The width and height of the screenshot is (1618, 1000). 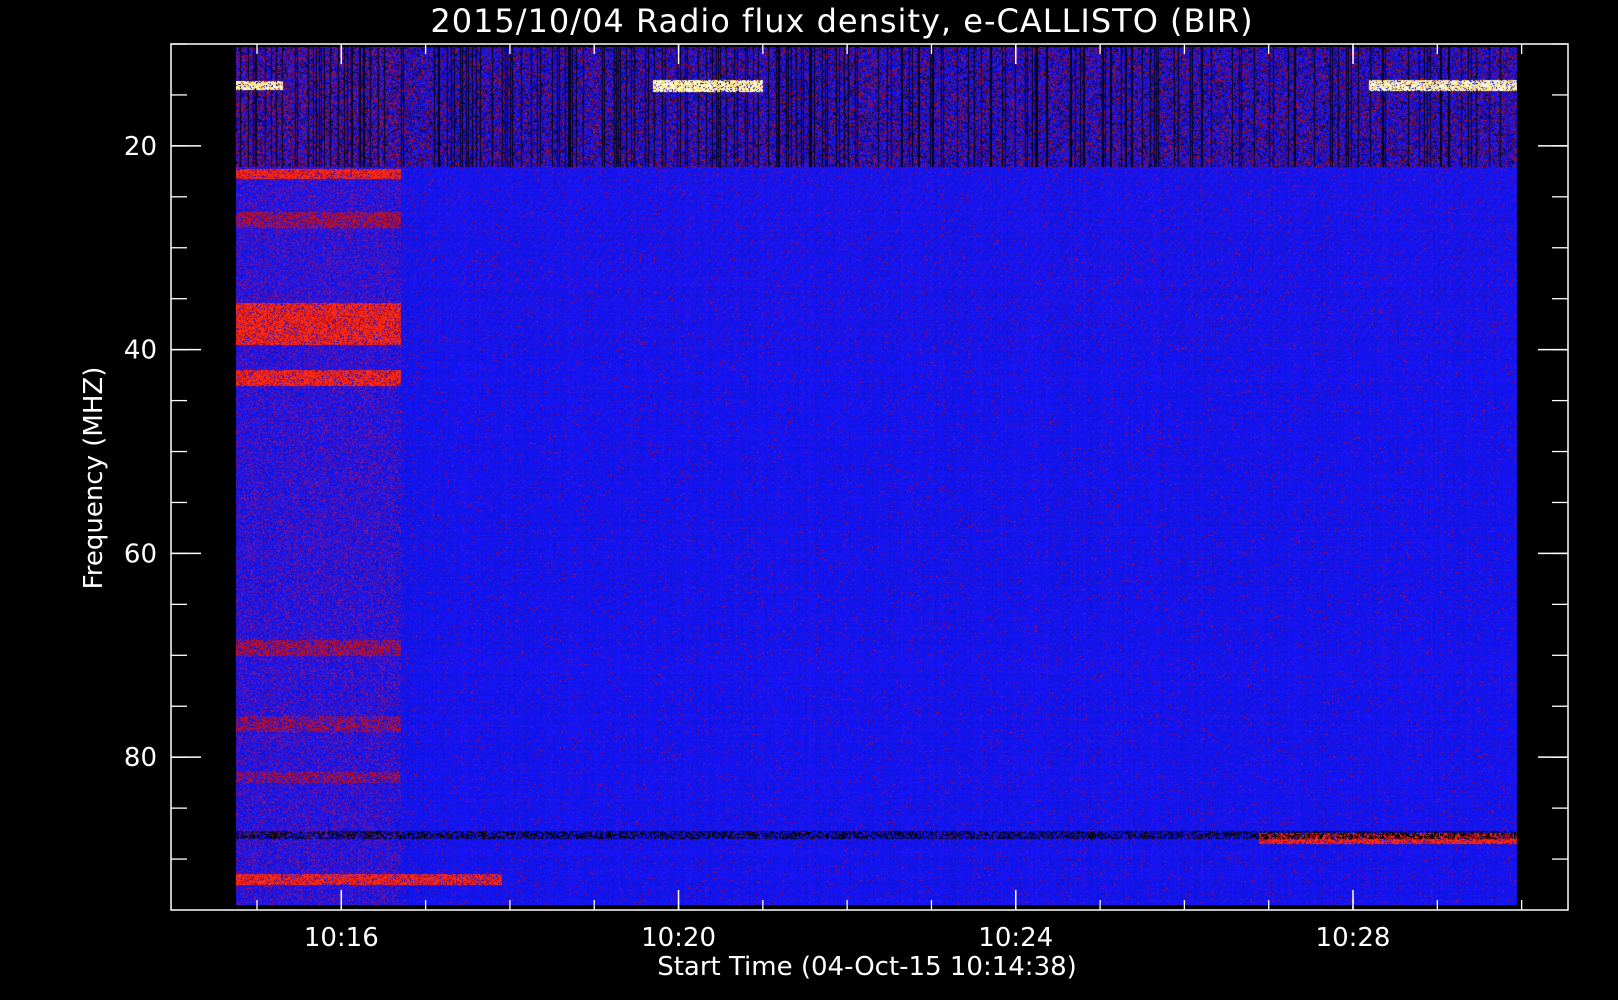 I want to click on y-tick-label: 60, so click(x=140, y=554).